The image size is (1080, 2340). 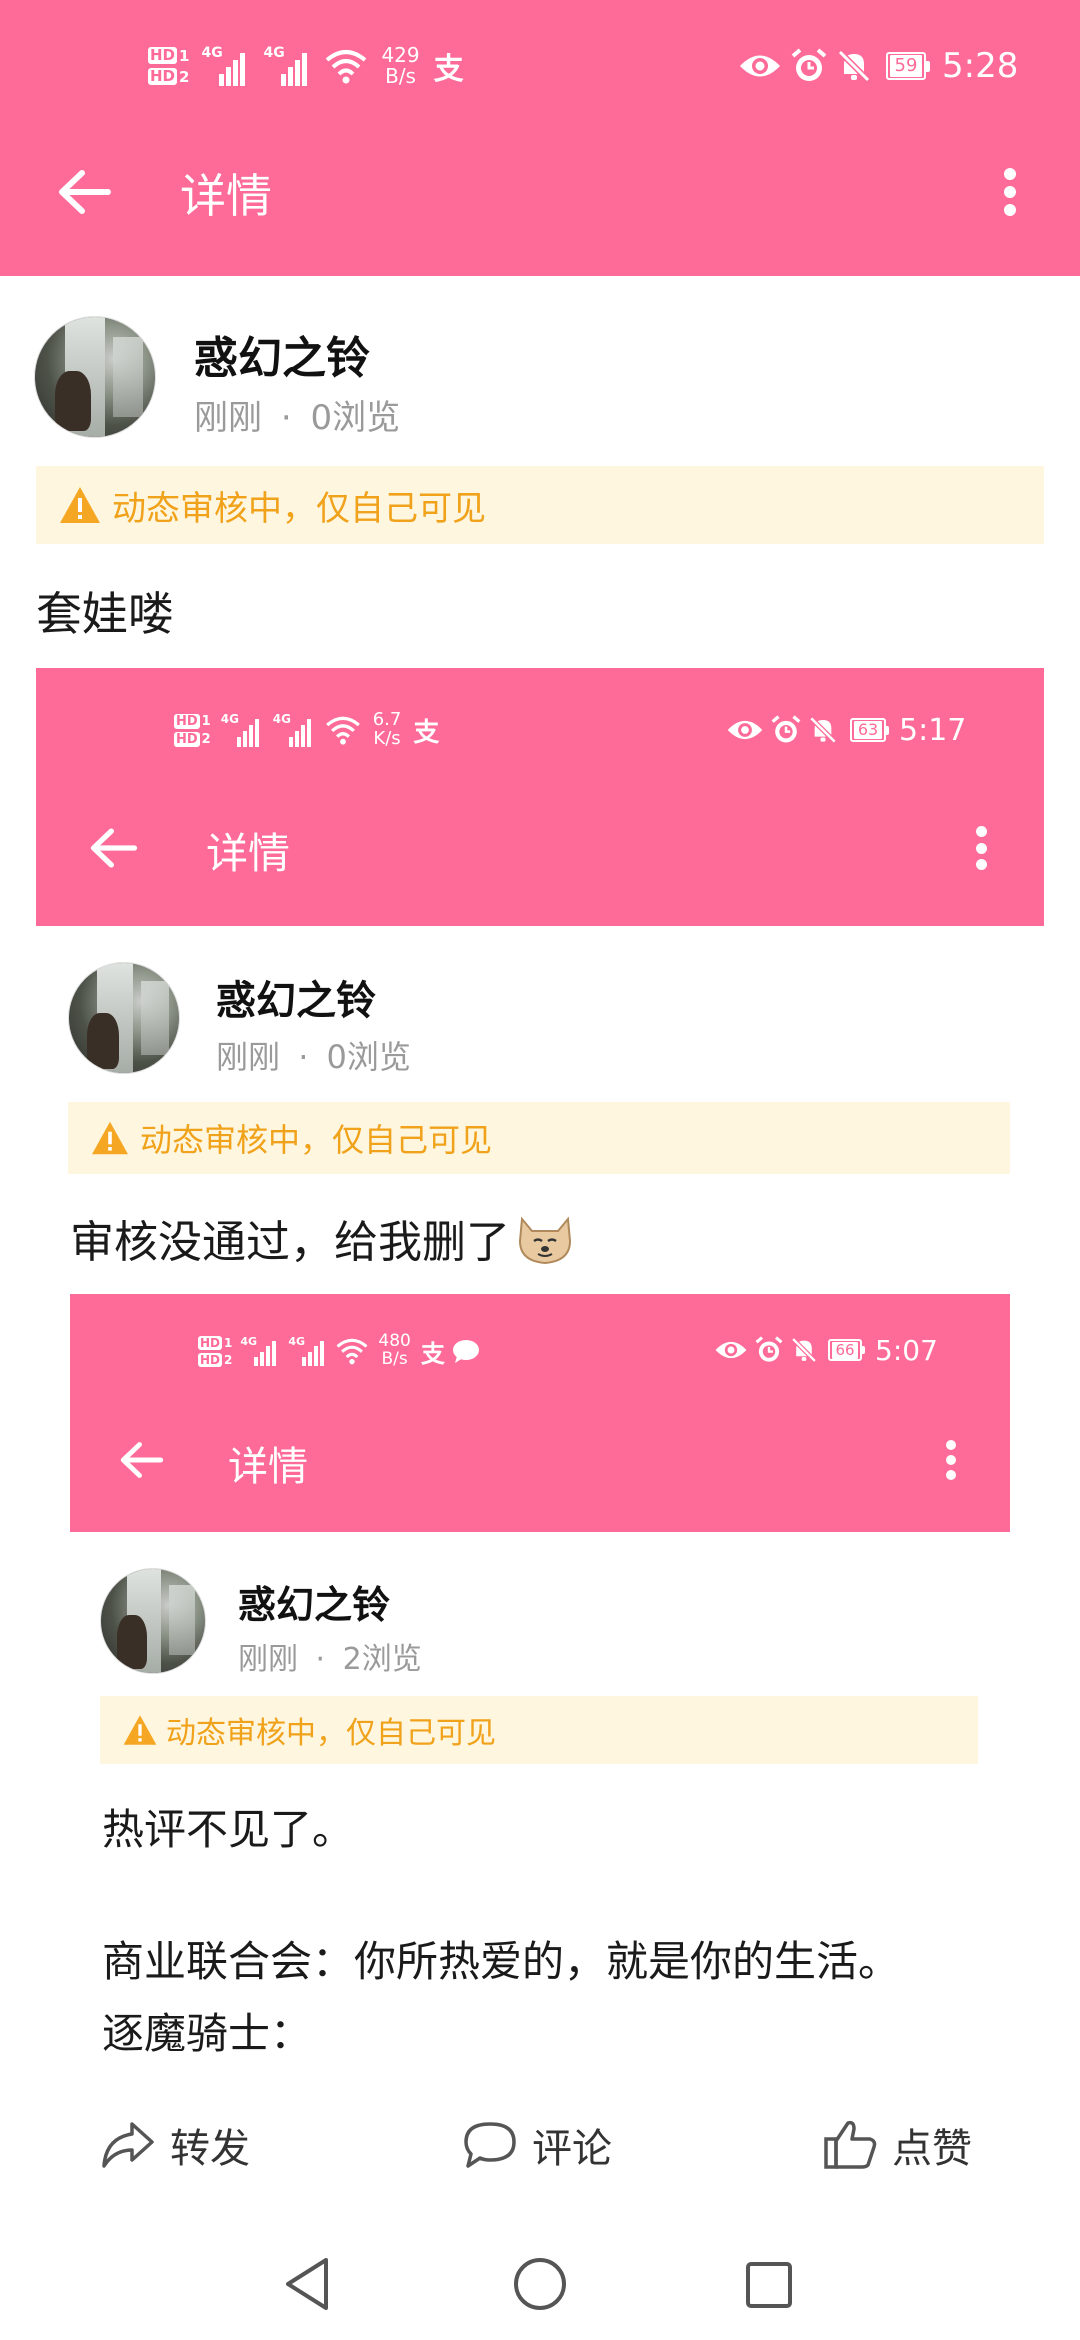 I want to click on embed2-status-time: 5:07, so click(x=906, y=1350).